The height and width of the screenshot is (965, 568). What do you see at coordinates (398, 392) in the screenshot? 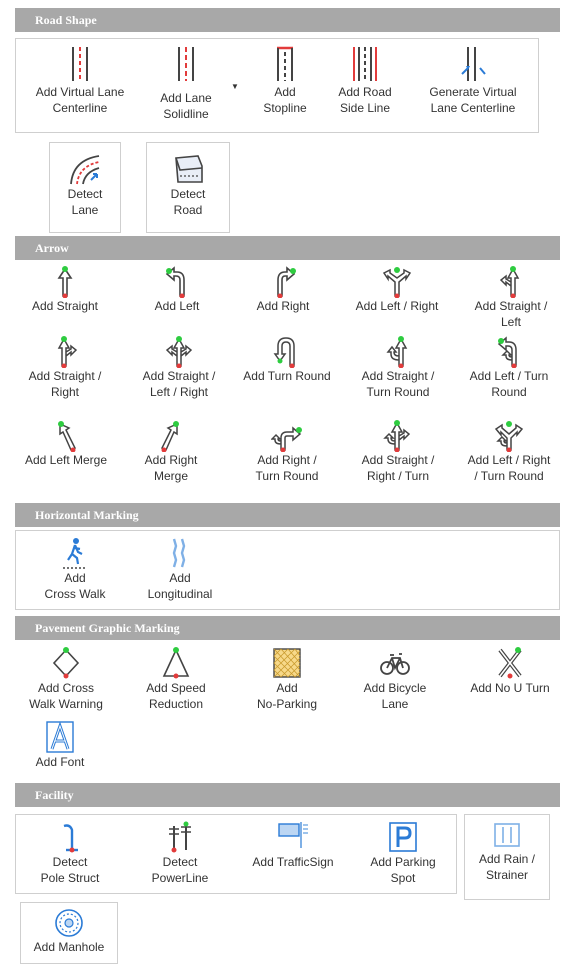
I see `label-line-2: Turn Round` at bounding box center [398, 392].